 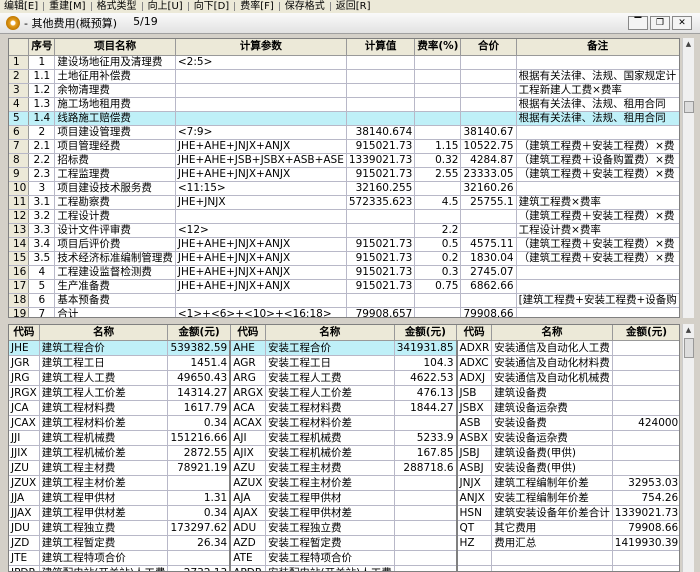 I want to click on table-cell: 1339021.73, so click(x=645, y=513).